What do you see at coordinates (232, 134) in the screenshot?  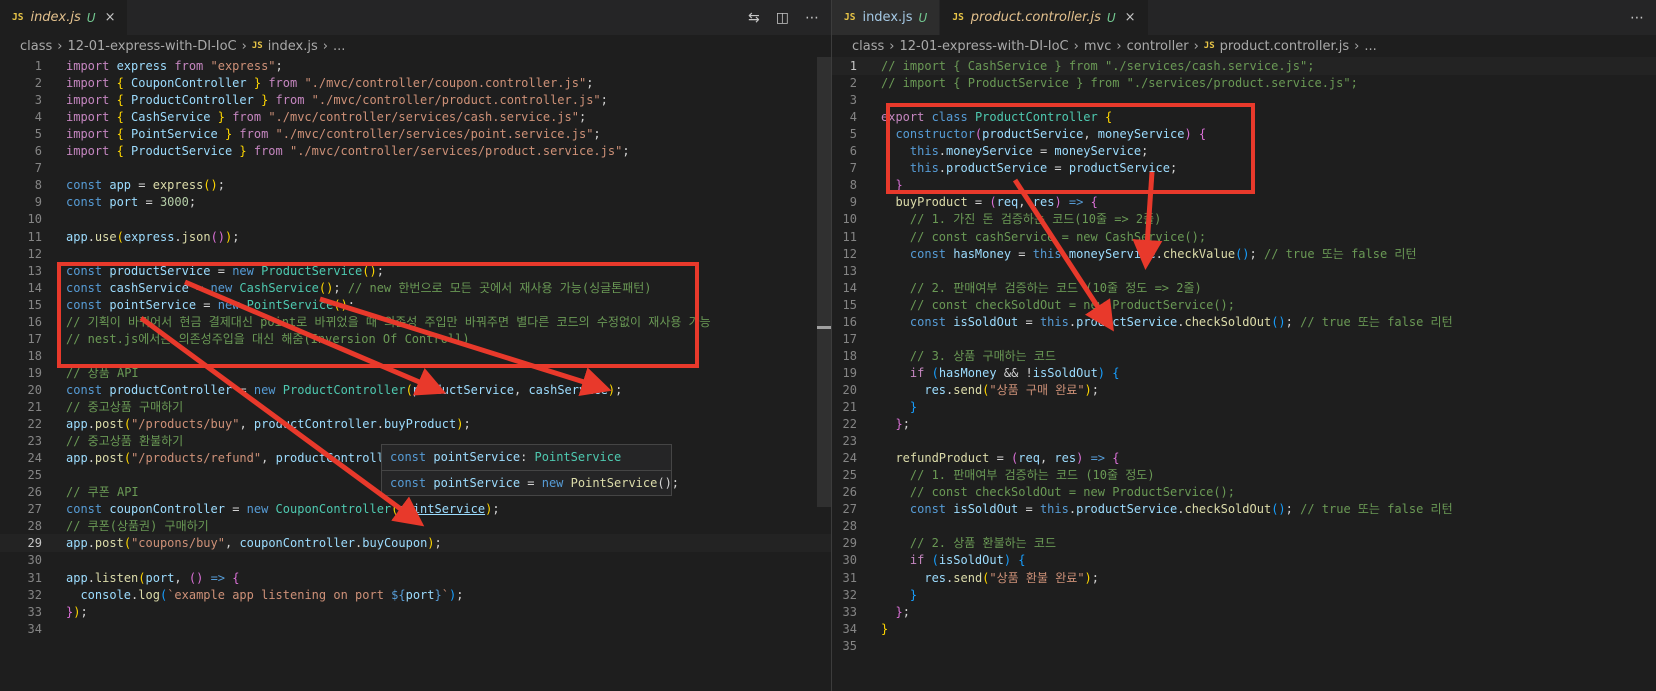 I see `code-token: }` at bounding box center [232, 134].